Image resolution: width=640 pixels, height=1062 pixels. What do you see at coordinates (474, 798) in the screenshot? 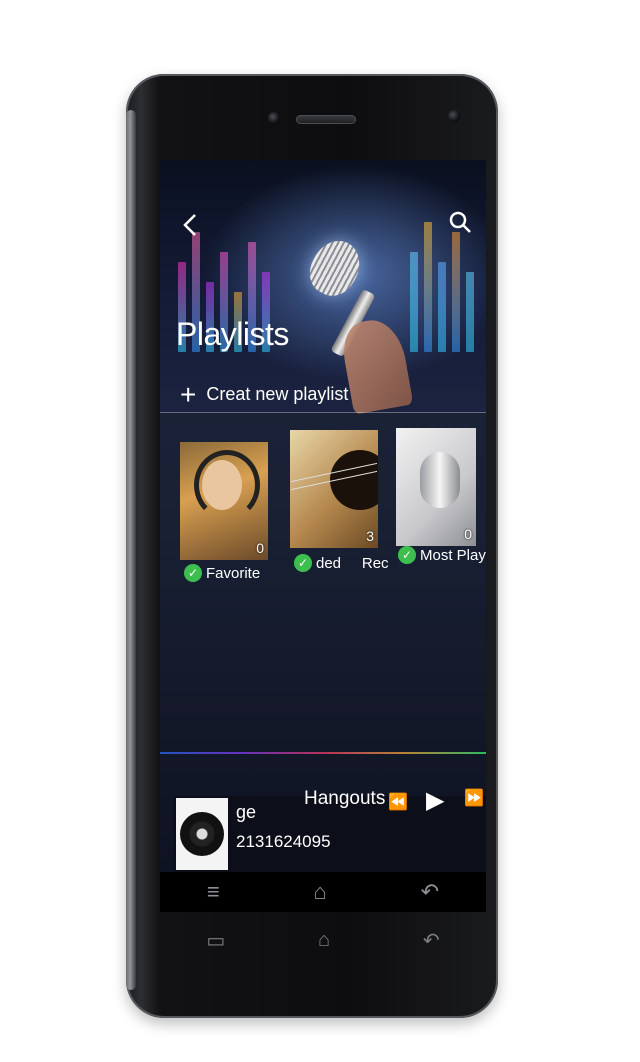
I see `next-track-button: ⏩` at bounding box center [474, 798].